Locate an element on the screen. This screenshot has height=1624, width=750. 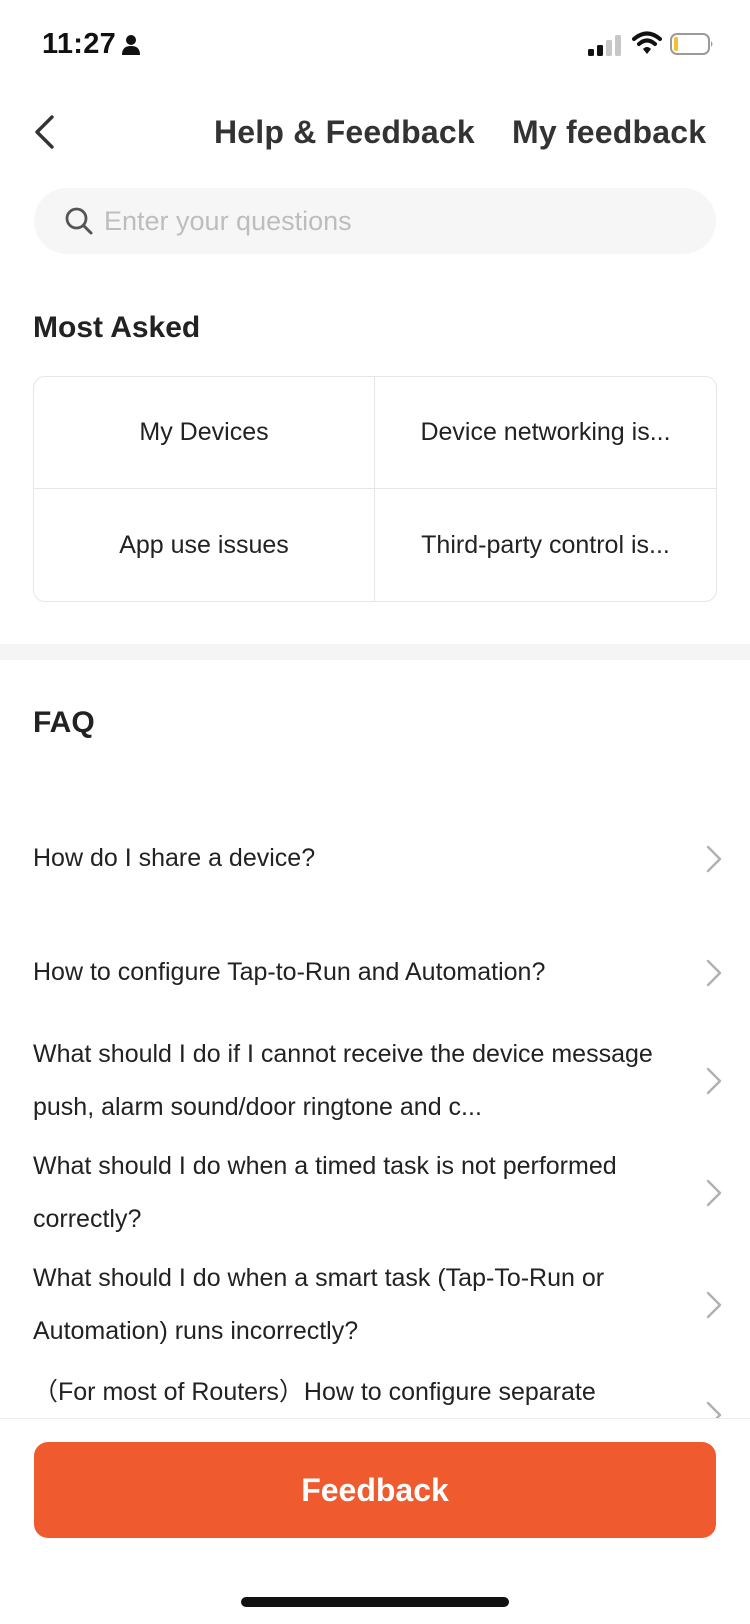
person-icon is located at coordinates (131, 45).